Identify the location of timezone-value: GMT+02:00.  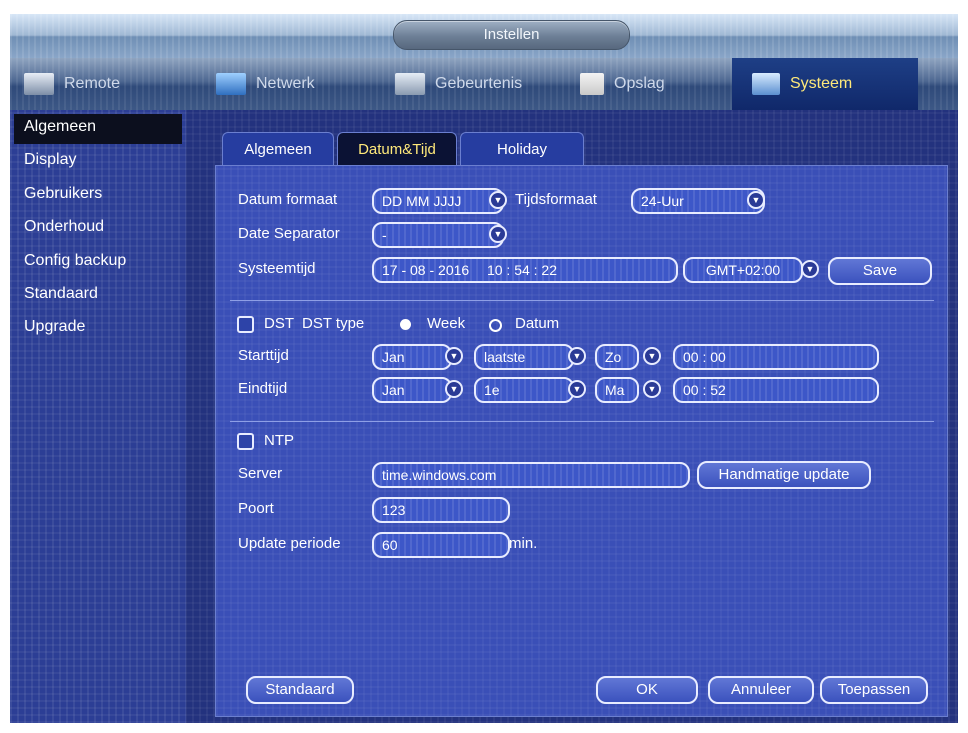
(743, 270).